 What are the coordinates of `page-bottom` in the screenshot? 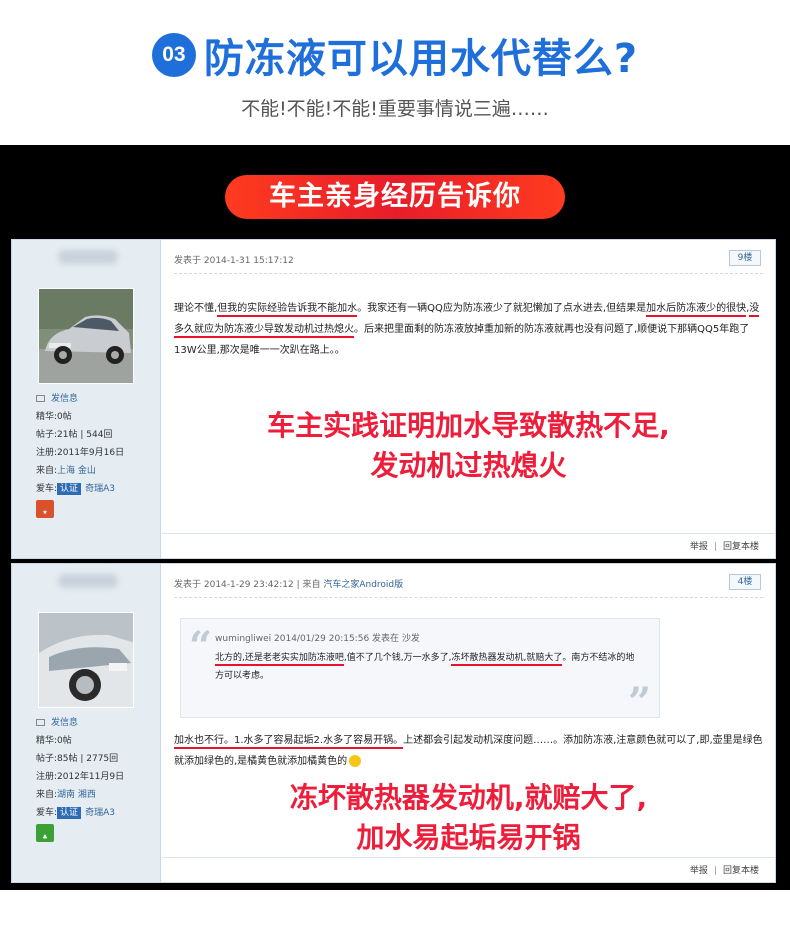 It's located at (395, 910).